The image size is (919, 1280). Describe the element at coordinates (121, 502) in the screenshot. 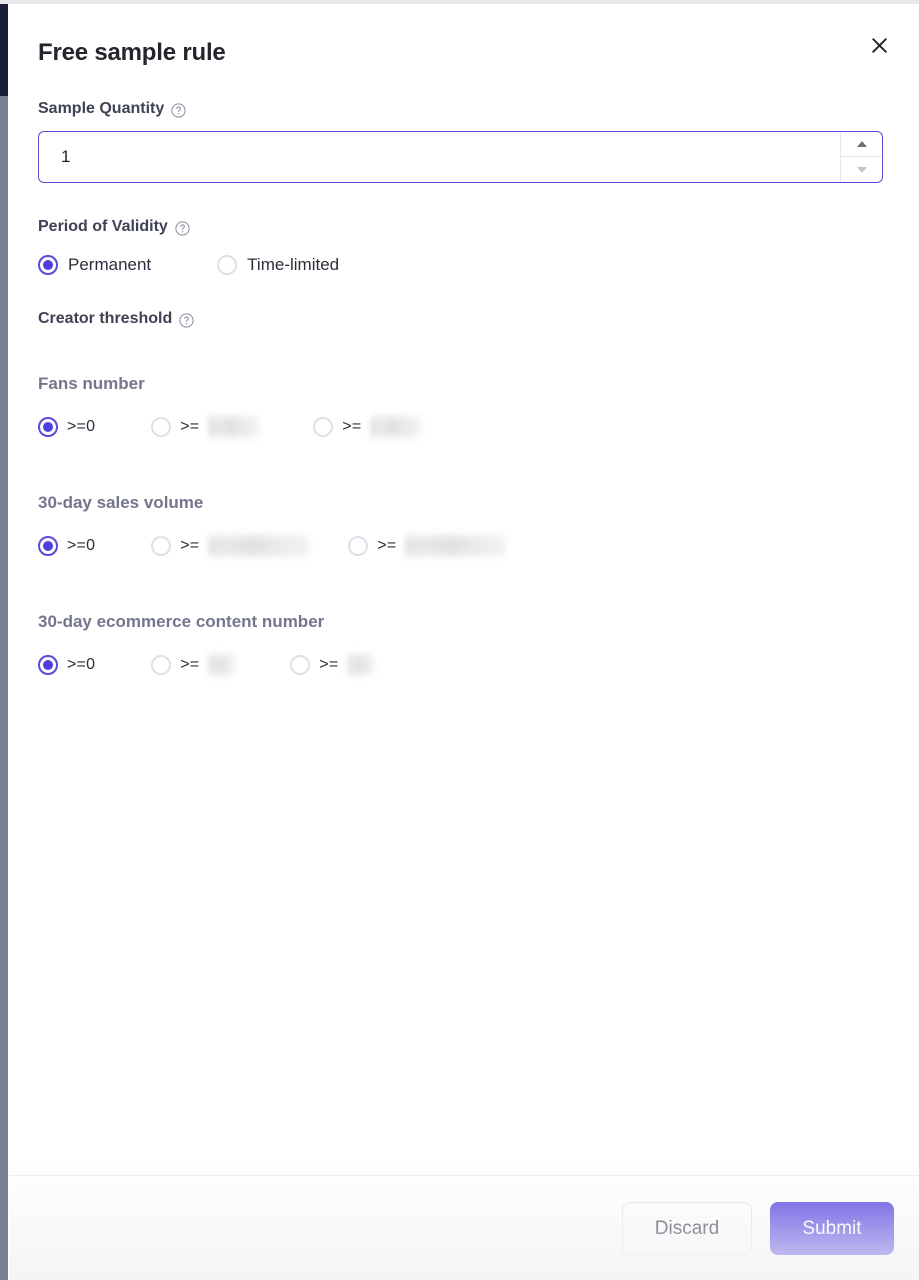

I see `sales-volume-label: 30-day sales volume` at that location.